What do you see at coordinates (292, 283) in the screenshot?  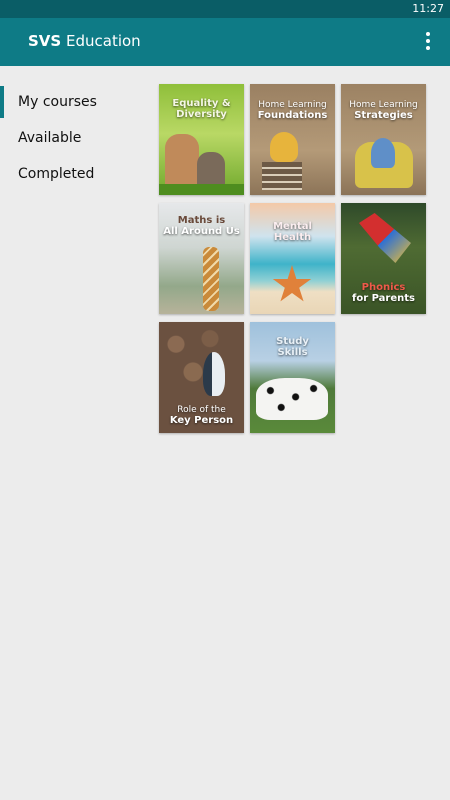 I see `starfish-image` at bounding box center [292, 283].